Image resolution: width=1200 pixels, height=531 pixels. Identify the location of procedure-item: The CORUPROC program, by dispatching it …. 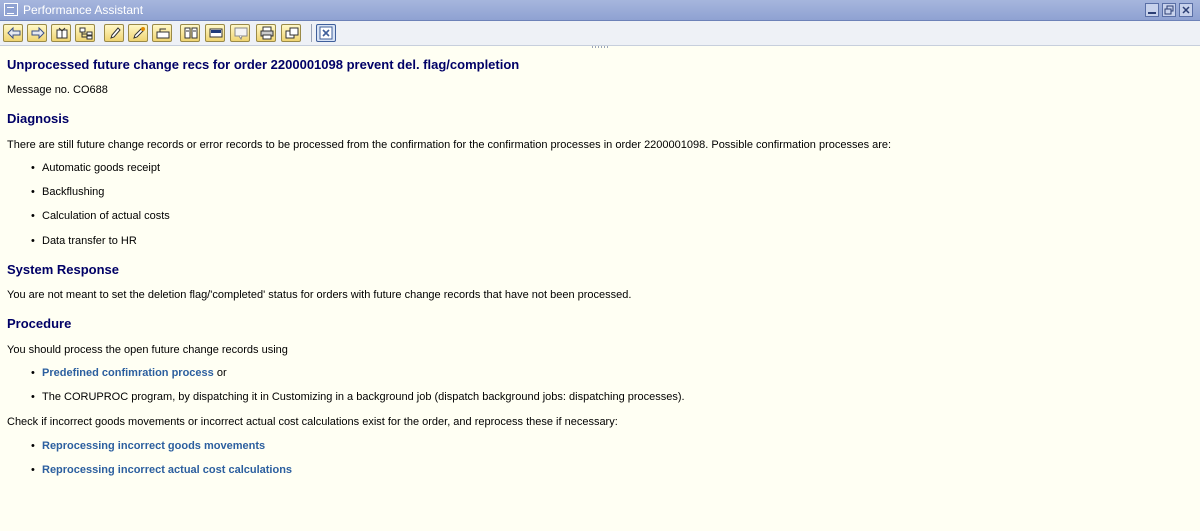
(363, 397).